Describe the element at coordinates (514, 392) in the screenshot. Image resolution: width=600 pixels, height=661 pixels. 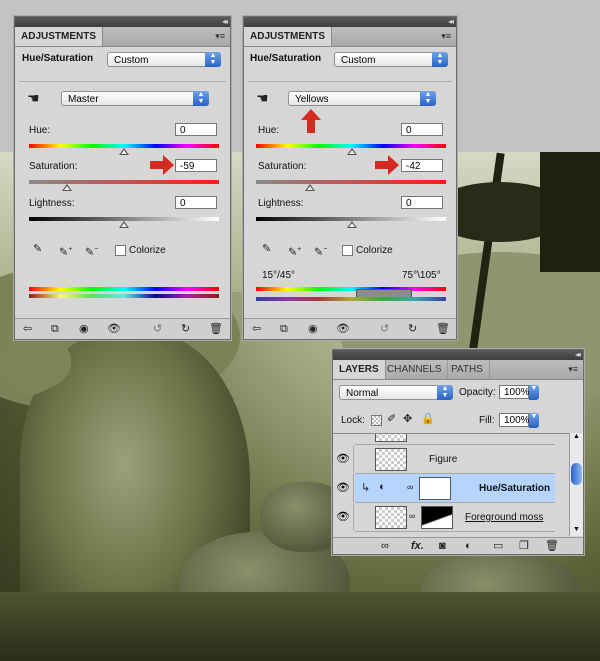
I see `opacity-field: 100%` at that location.